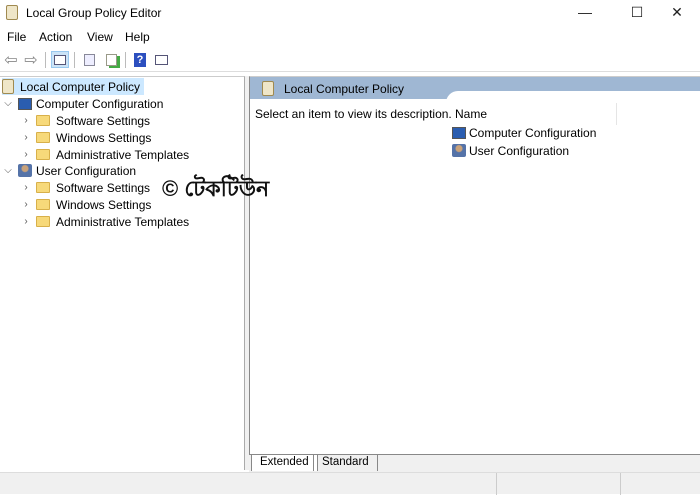 The height and width of the screenshot is (495, 700). I want to click on show-action-pane-button, so click(161, 59).